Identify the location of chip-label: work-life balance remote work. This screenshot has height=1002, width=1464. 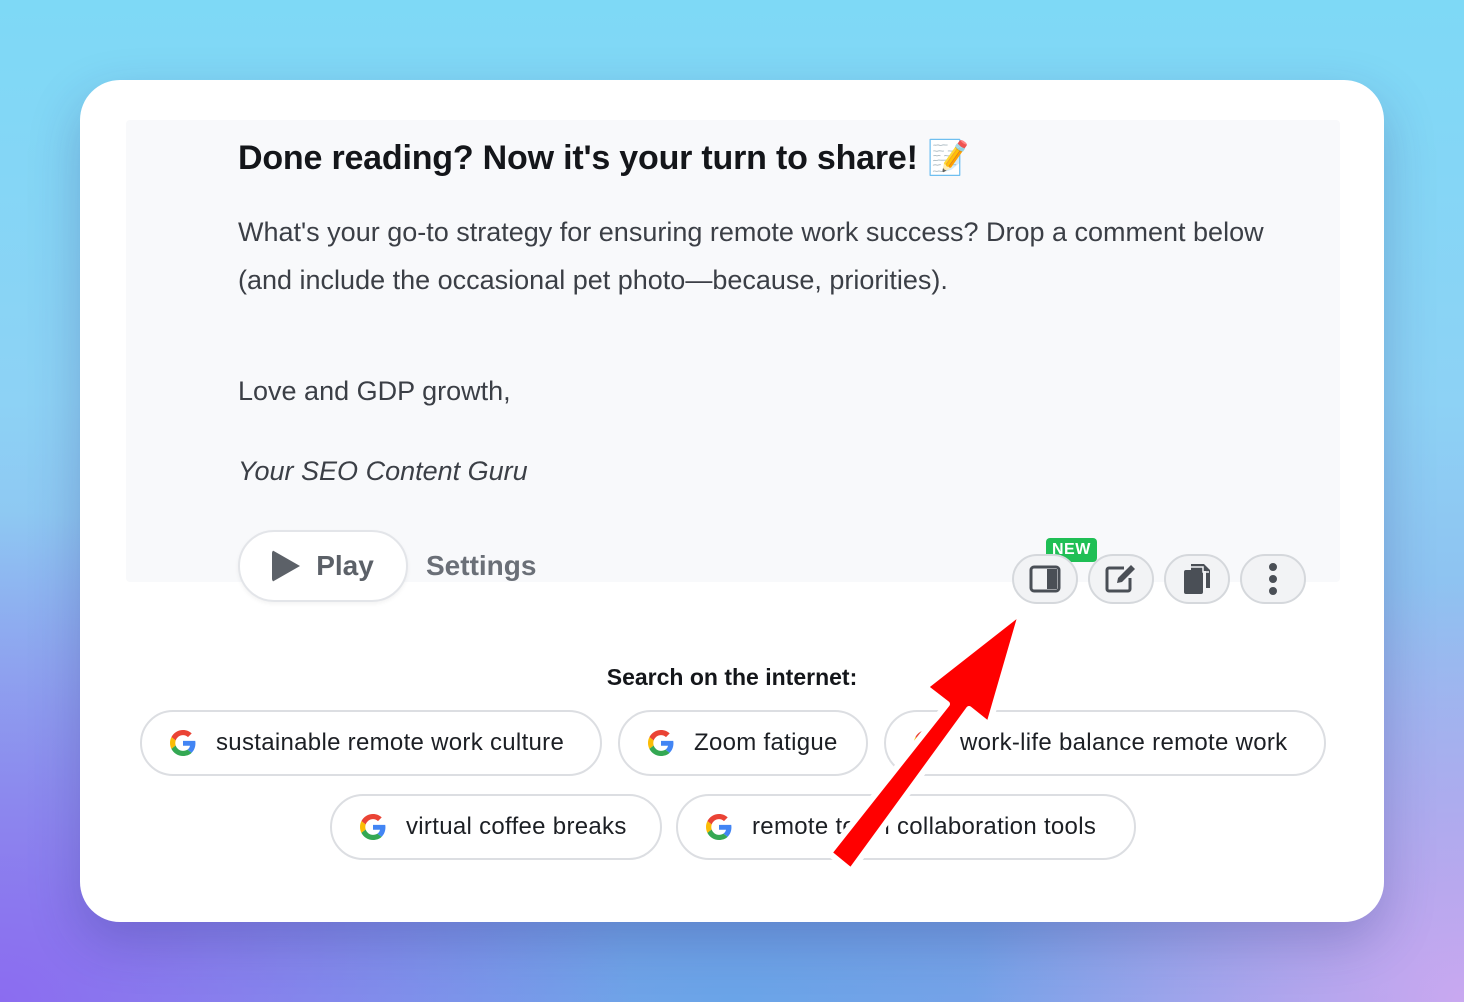
(1124, 742).